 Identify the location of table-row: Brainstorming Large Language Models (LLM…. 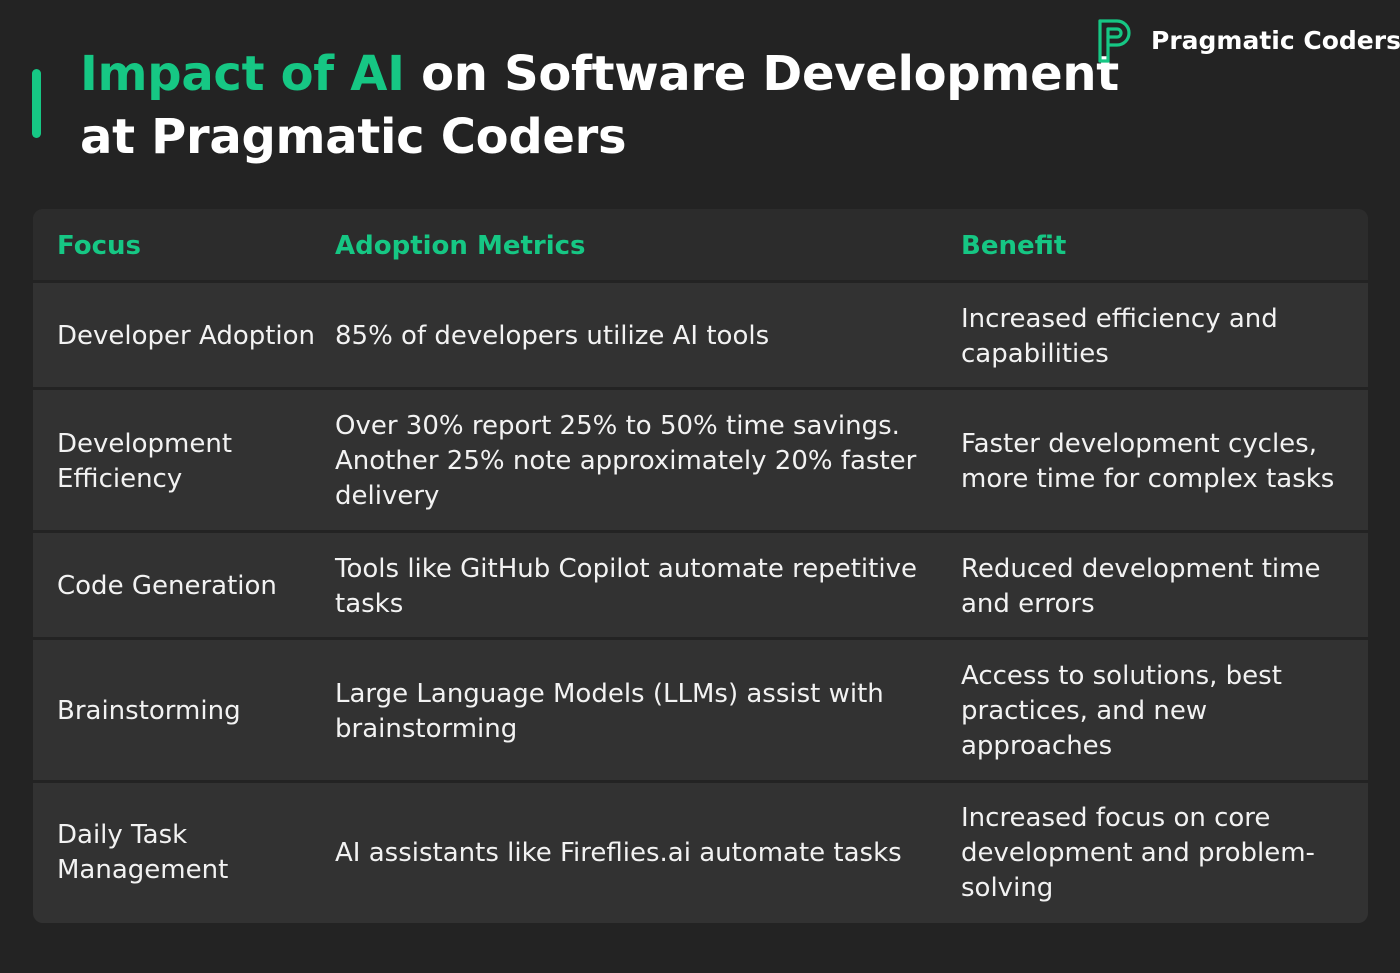
(700, 711).